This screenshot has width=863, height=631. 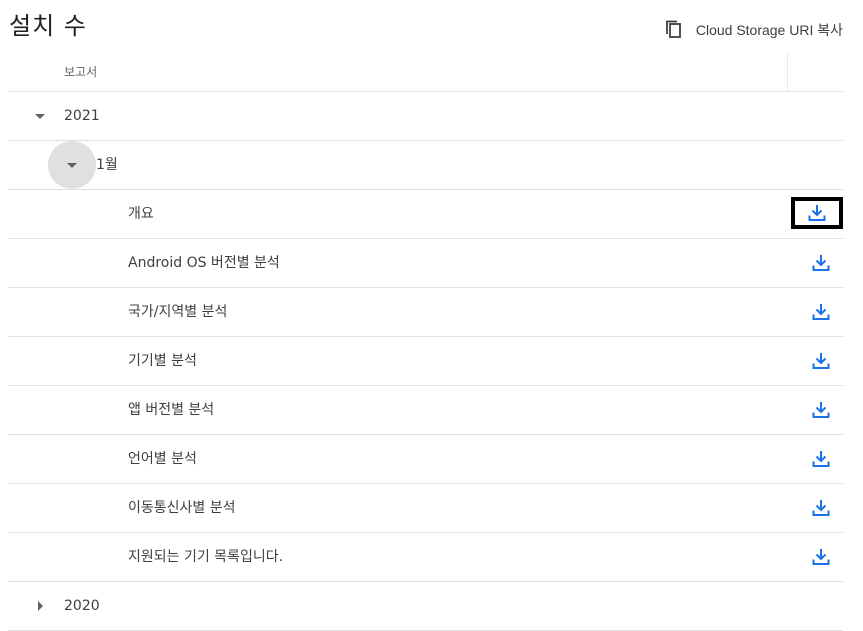 What do you see at coordinates (425, 557) in the screenshot?
I see `report-row: 지원되는 기기 목록입니다.` at bounding box center [425, 557].